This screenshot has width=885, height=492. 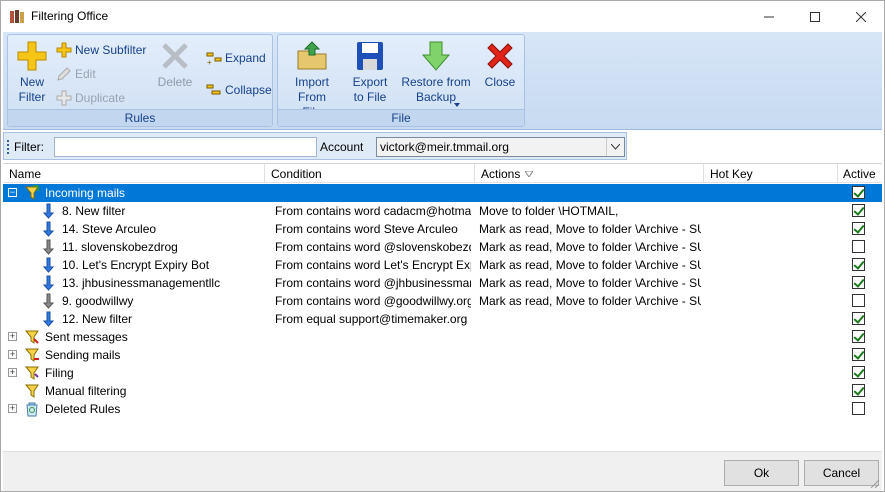 I want to click on delete-button: Delete, so click(x=175, y=64).